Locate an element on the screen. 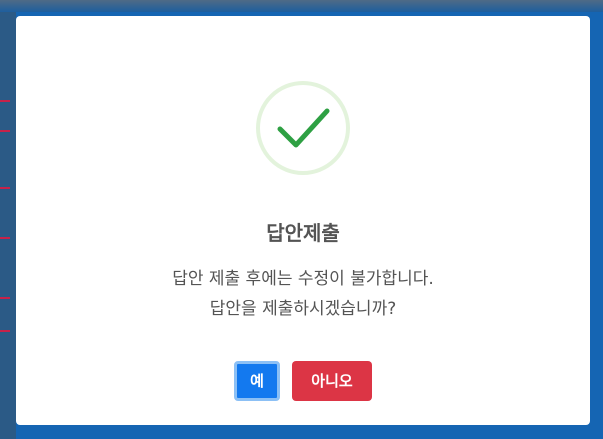  dialog-actions: 예 아니오 is located at coordinates (303, 381).